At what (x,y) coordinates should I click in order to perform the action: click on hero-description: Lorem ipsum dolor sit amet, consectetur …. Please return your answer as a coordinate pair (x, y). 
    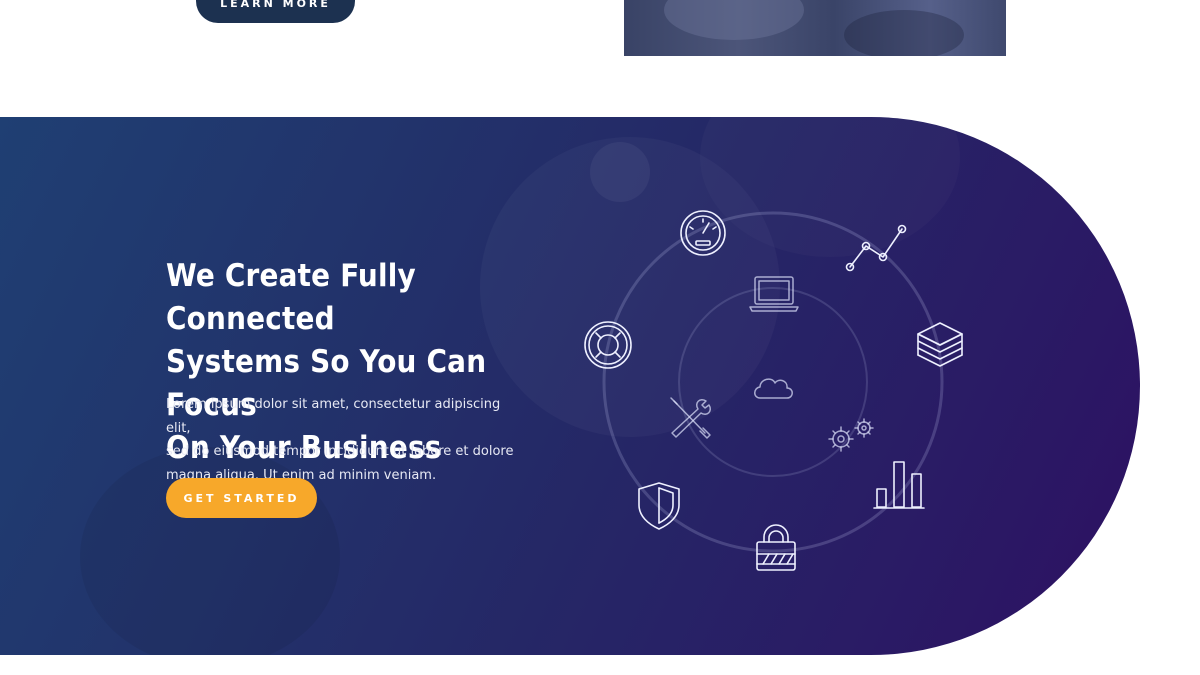
    Looking at the image, I should click on (346, 440).